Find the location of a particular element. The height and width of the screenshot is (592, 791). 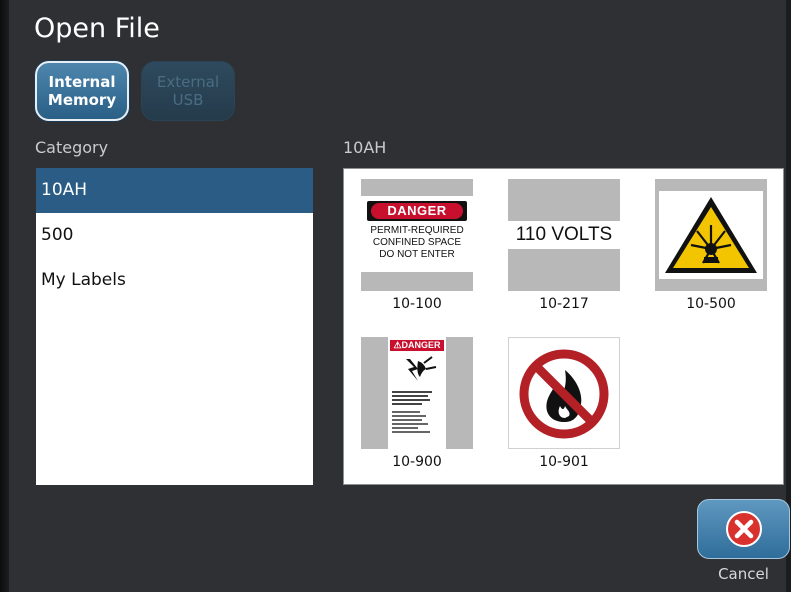

category-item-500: 500 is located at coordinates (174, 235).